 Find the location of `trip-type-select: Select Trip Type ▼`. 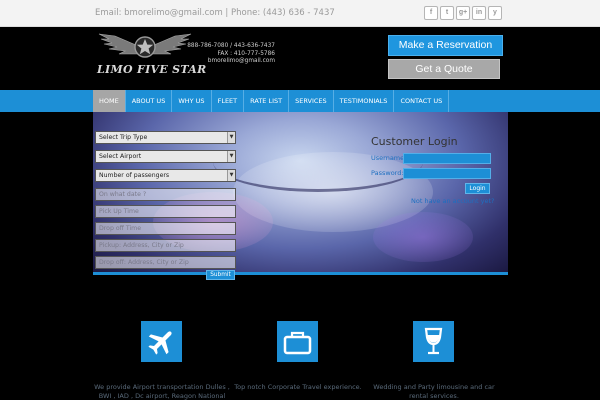

trip-type-select: Select Trip Type ▼ is located at coordinates (165, 137).